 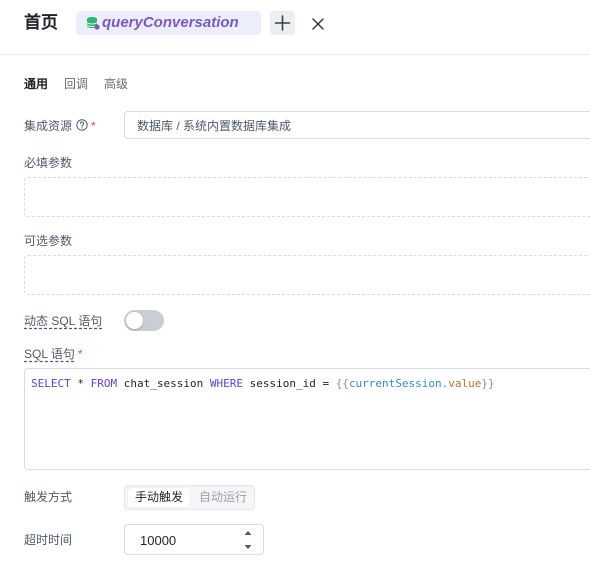 What do you see at coordinates (342, 383) in the screenshot?
I see `sql-token: {{` at bounding box center [342, 383].